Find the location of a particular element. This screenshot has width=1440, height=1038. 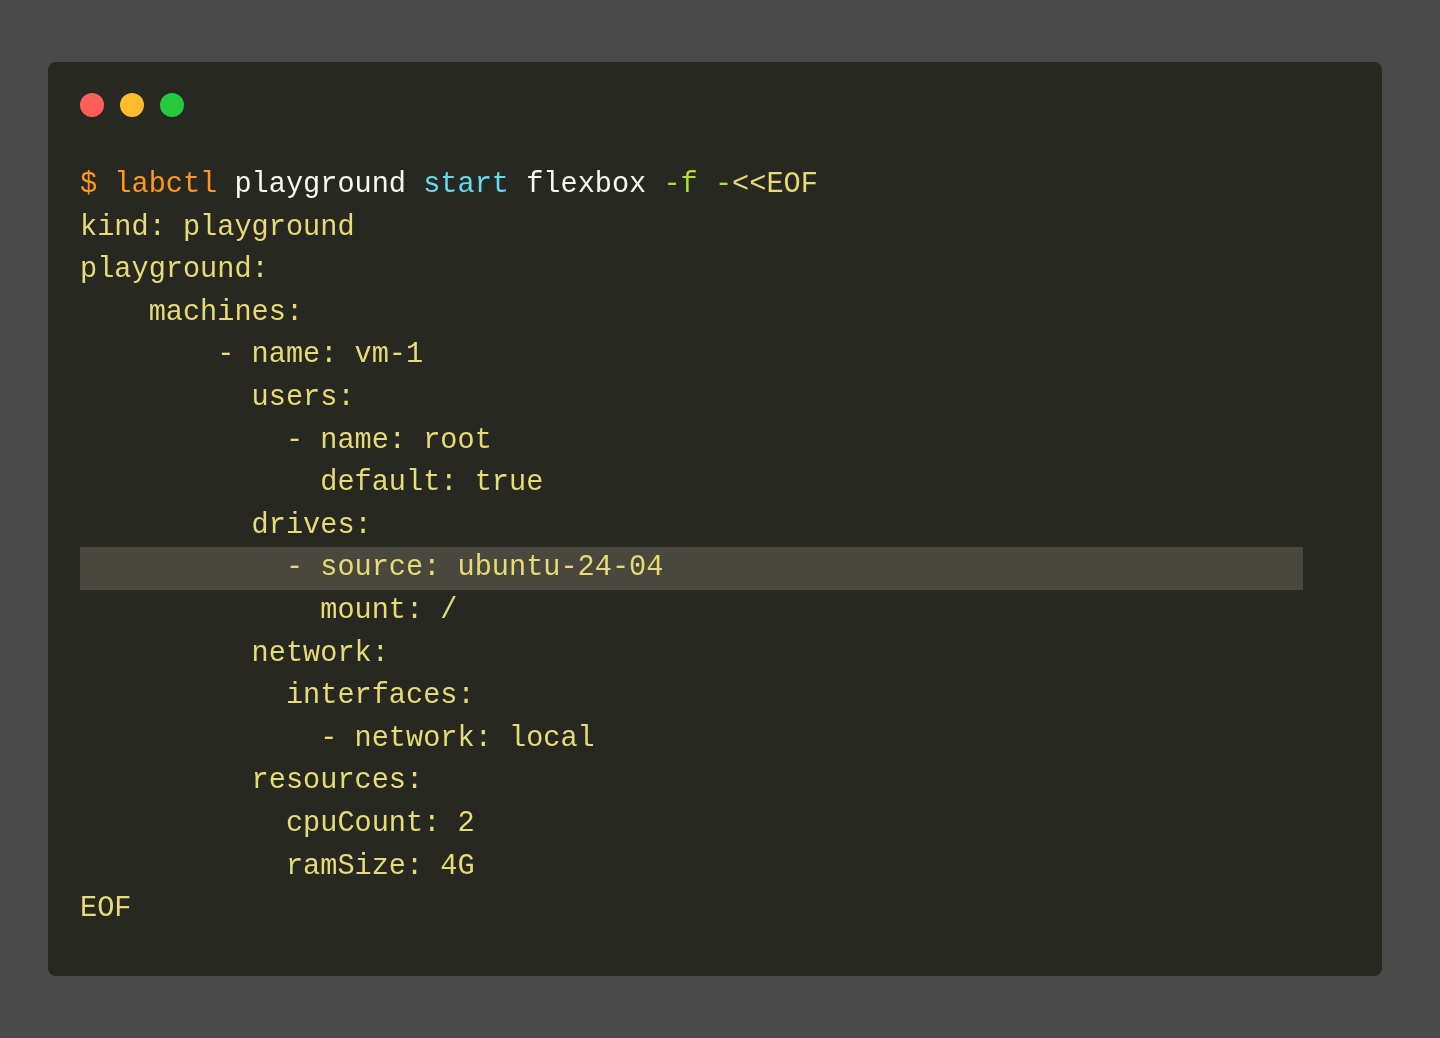

code-text: EOF is located at coordinates (106, 909).